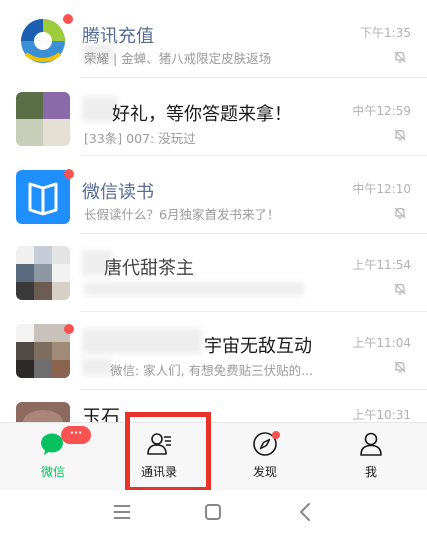  I want to click on home-icon, so click(213, 512).